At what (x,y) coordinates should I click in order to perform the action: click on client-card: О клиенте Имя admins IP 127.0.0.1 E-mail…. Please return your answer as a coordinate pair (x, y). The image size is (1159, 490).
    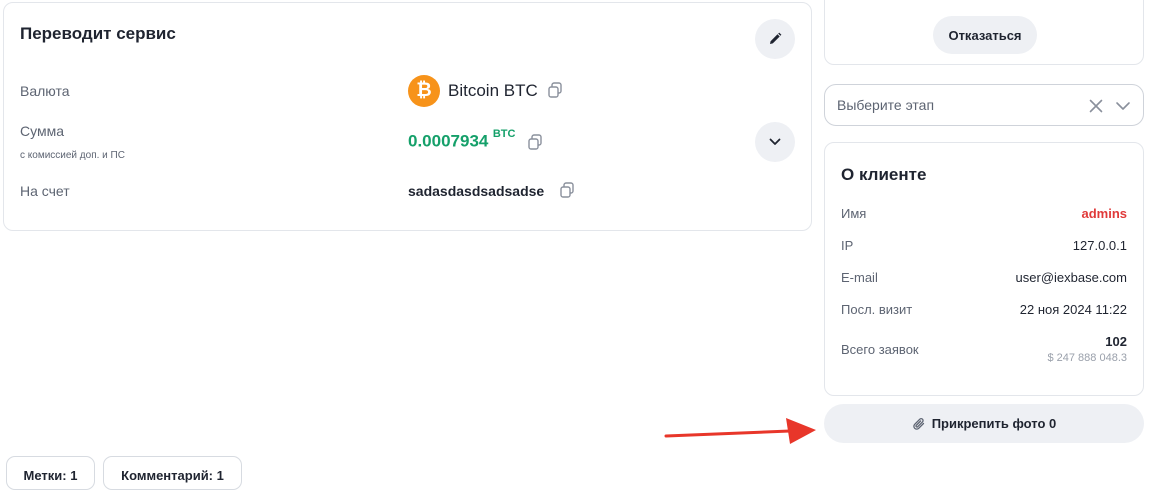
    Looking at the image, I should click on (984, 269).